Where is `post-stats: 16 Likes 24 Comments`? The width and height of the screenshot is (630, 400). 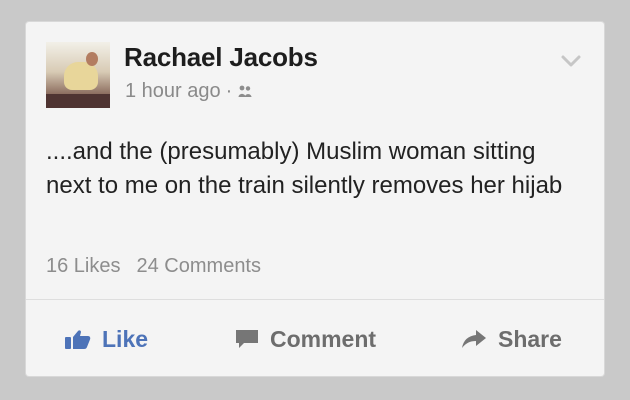
post-stats: 16 Likes 24 Comments is located at coordinates (153, 266).